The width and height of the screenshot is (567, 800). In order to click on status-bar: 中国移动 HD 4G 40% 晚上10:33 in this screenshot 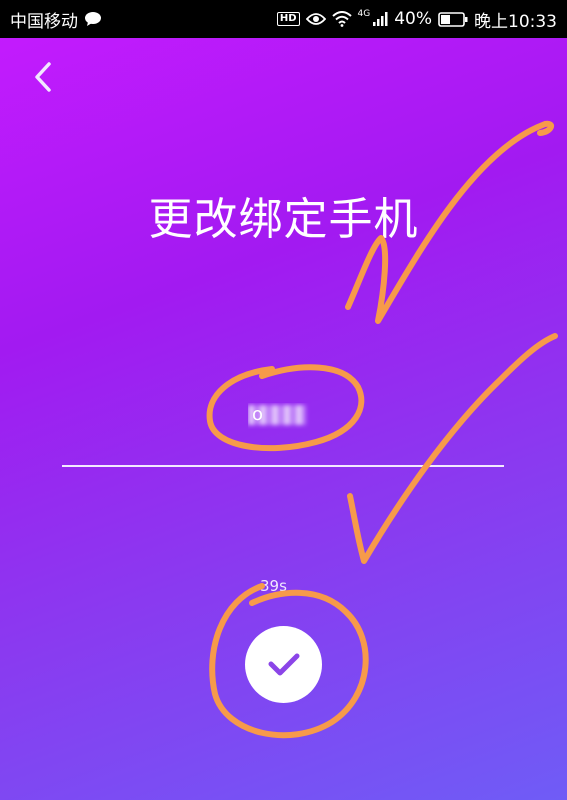, I will do `click(283, 19)`.